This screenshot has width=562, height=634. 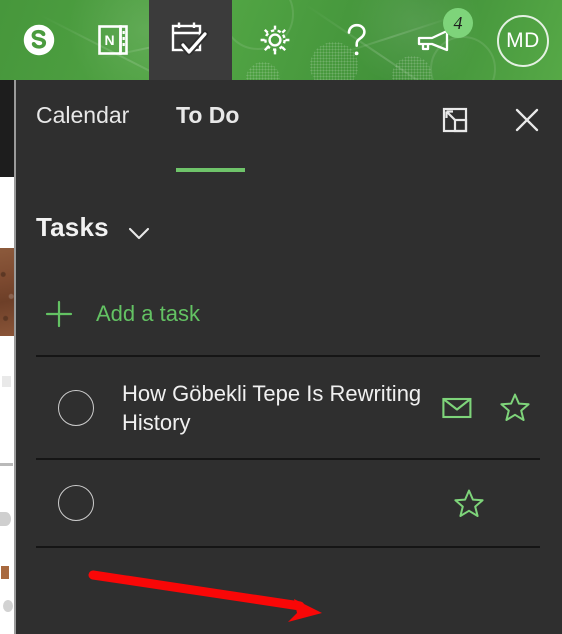 What do you see at coordinates (72, 227) in the screenshot?
I see `page-title: Tasks` at bounding box center [72, 227].